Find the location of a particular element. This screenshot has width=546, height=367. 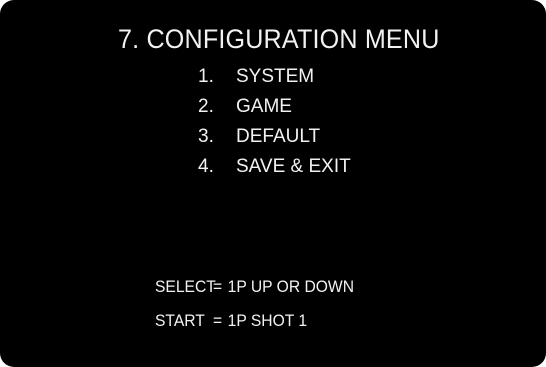

menu-item-game: 2. GAME is located at coordinates (274, 107).